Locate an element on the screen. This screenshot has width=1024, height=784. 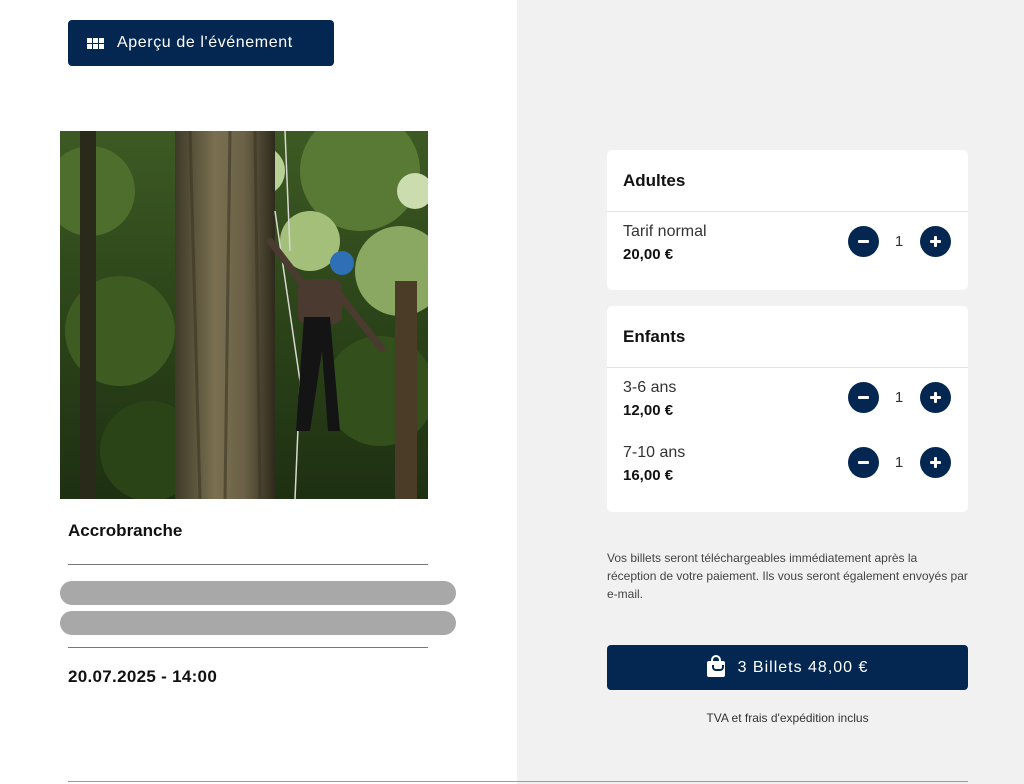
event-overview-button: Aperçu de l'événement is located at coordinates (201, 43).